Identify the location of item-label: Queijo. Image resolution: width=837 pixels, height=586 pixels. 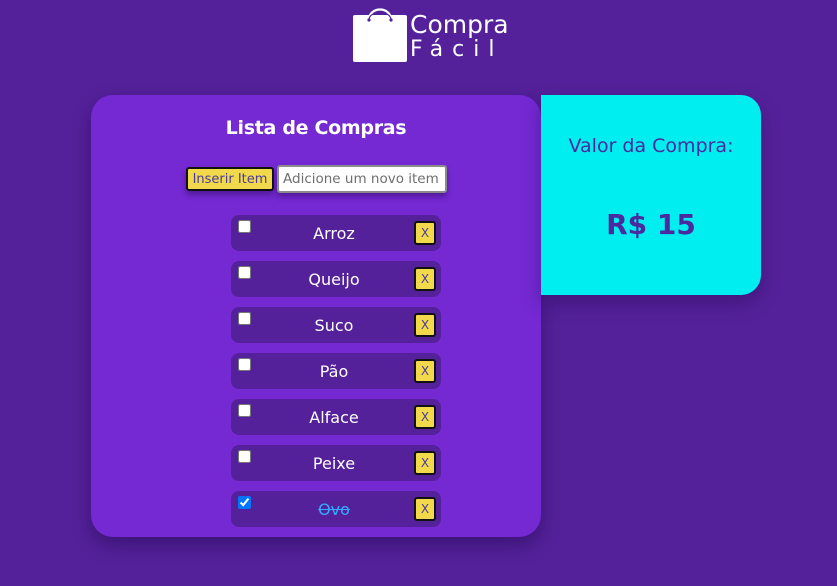
(334, 279).